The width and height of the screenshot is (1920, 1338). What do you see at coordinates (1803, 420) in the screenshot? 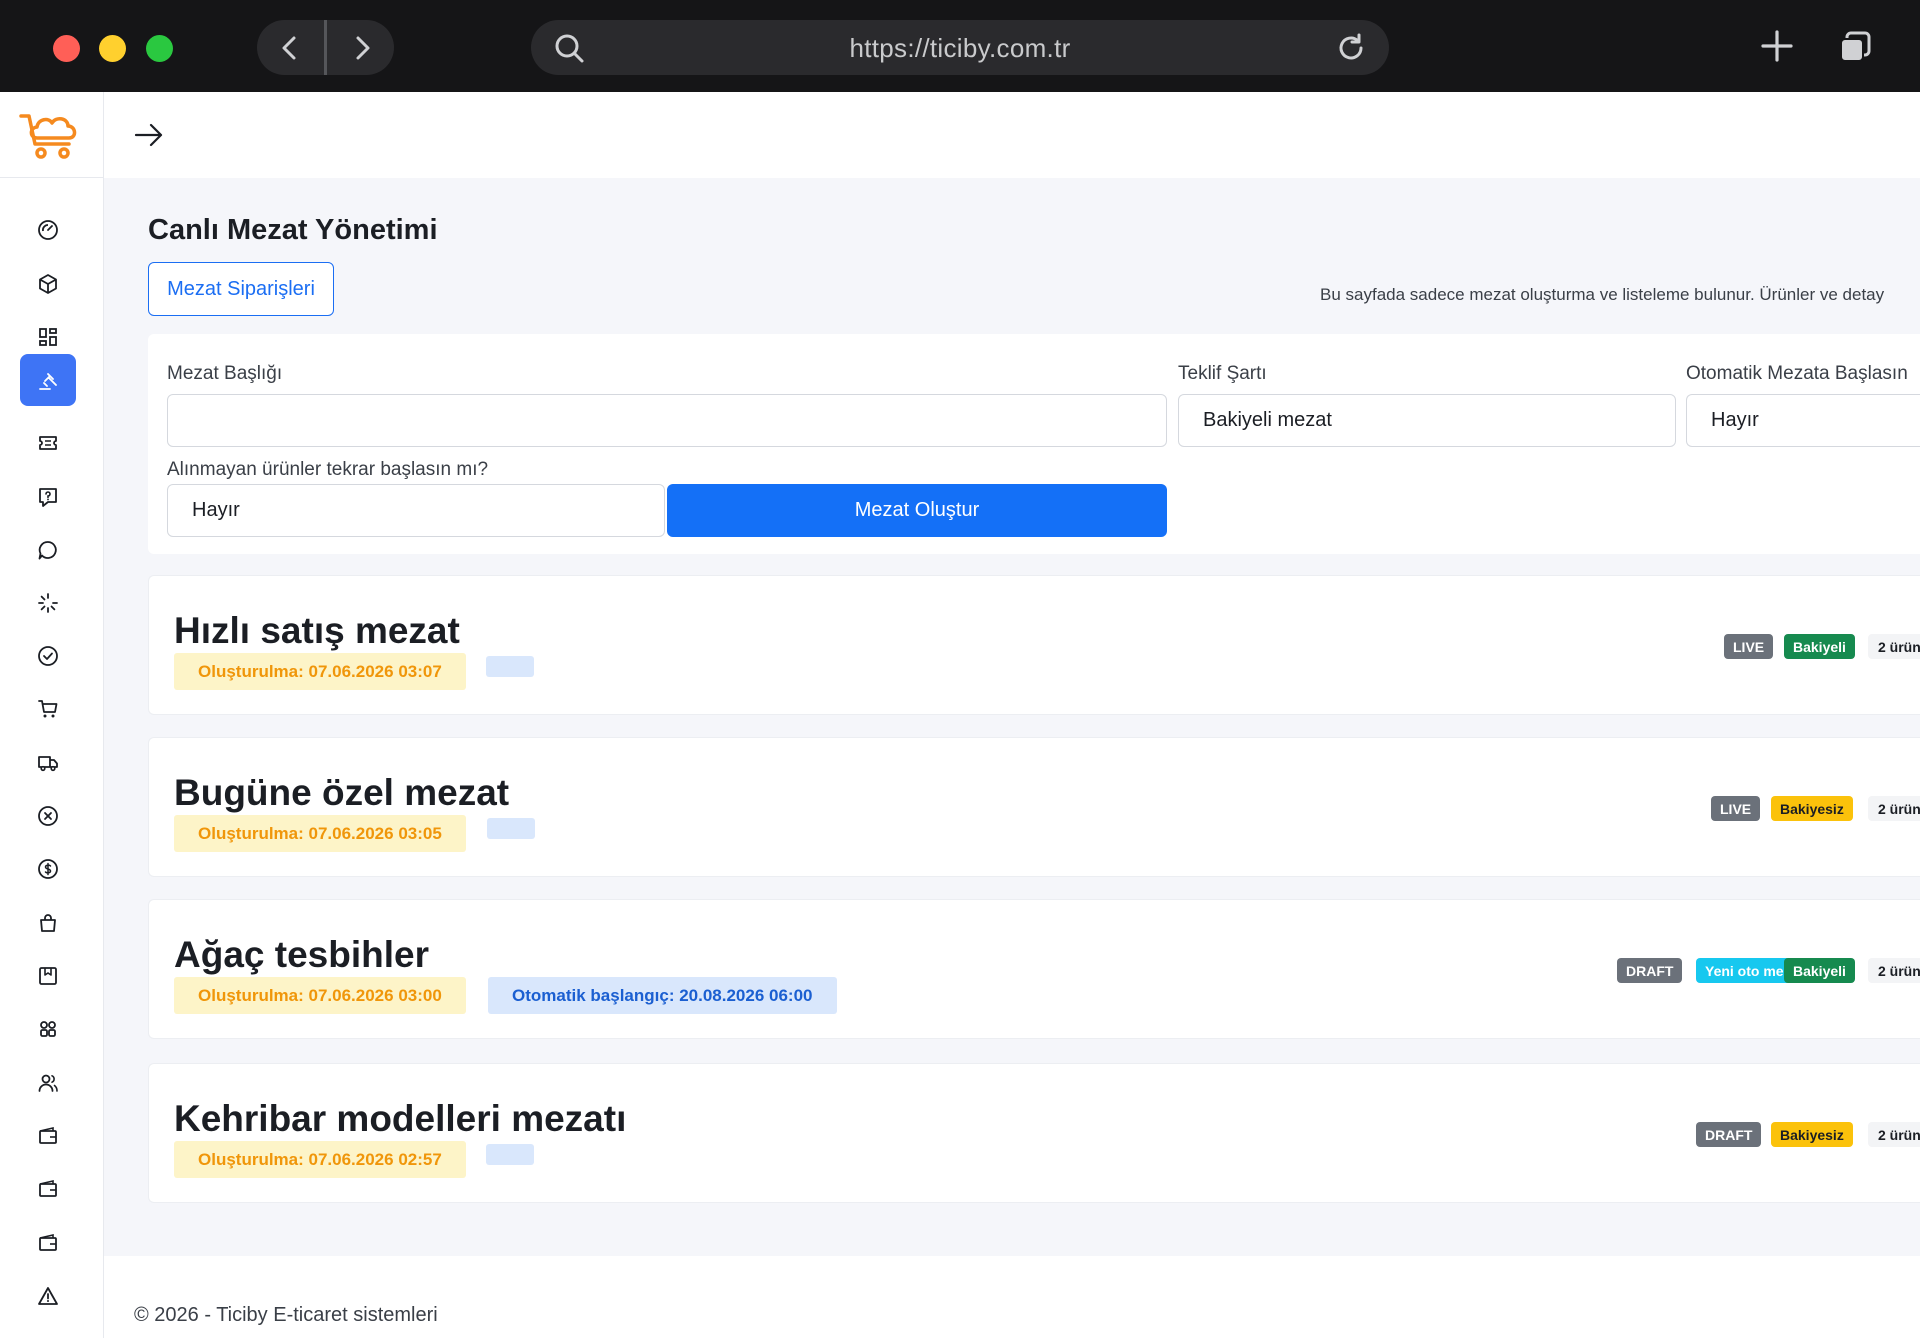
I see `auto-start-select: Hayır` at bounding box center [1803, 420].